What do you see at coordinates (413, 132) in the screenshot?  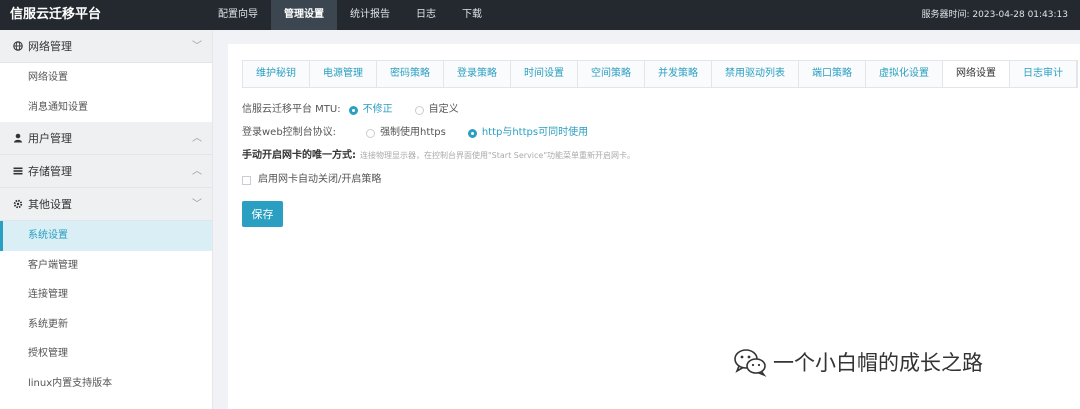 I see `option-label: 强制使用https` at bounding box center [413, 132].